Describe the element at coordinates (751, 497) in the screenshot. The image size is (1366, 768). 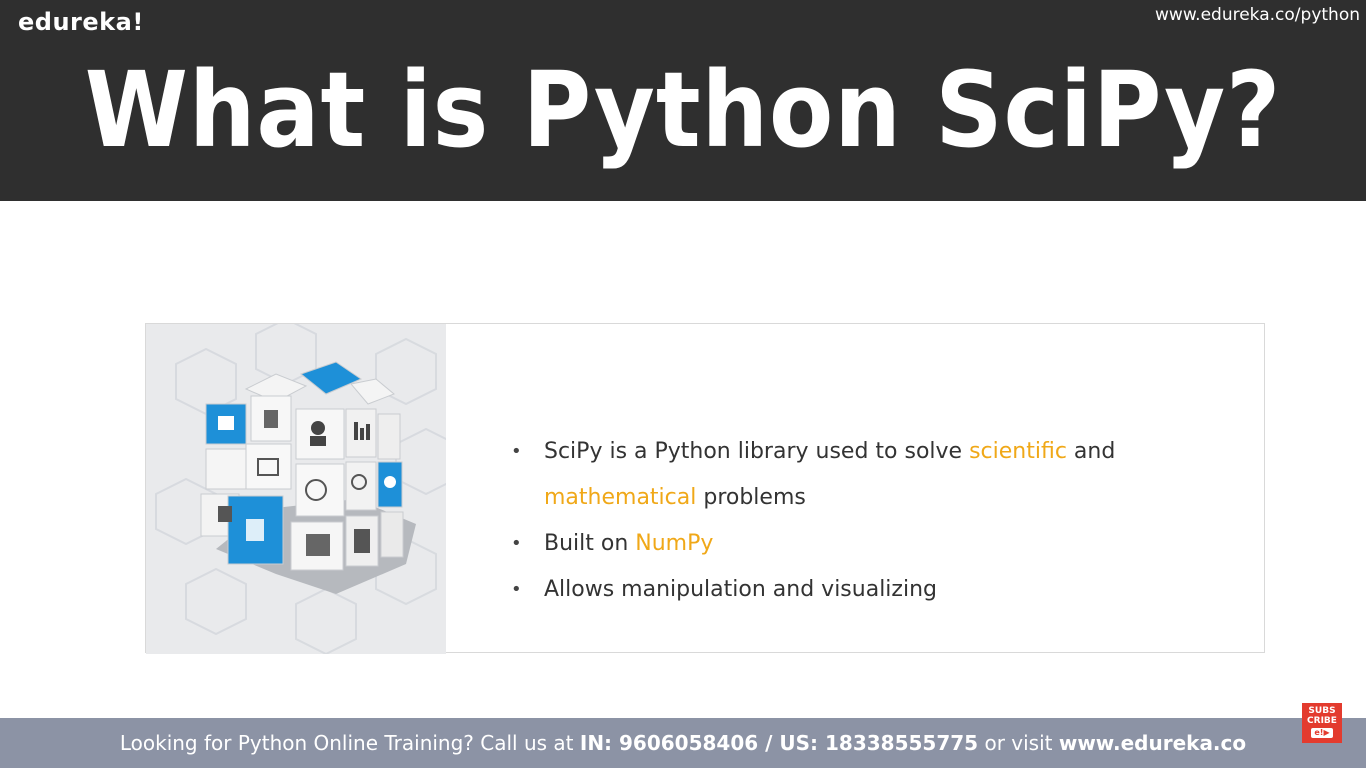
I see `bullet-text: problems` at that location.